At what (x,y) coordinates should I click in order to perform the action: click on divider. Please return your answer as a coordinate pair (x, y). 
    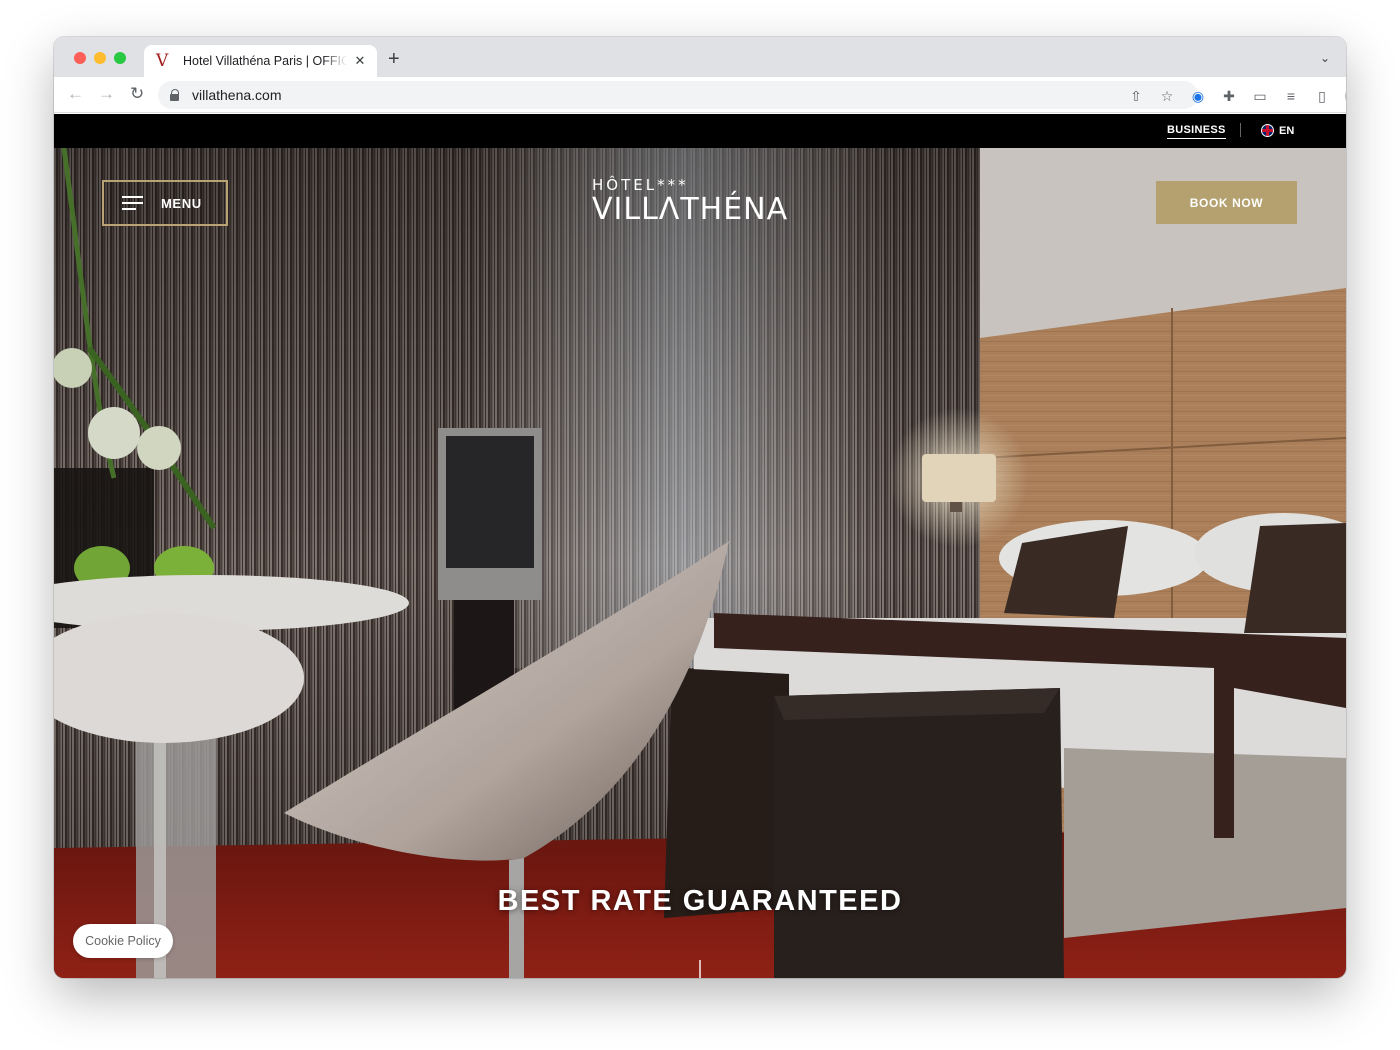
    Looking at the image, I should click on (1240, 130).